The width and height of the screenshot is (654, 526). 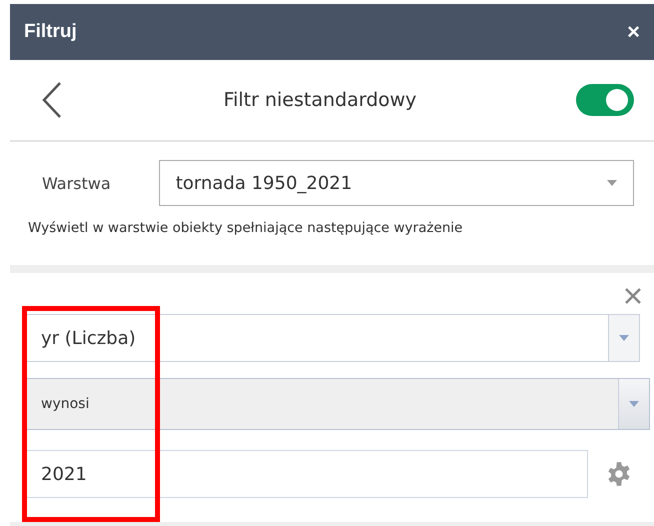 I want to click on window-title: Filtruj, so click(x=50, y=32).